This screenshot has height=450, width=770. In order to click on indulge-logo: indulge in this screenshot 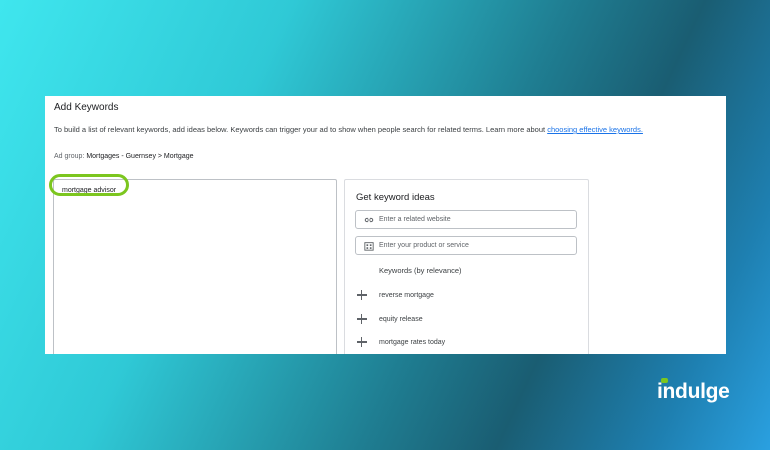, I will do `click(693, 393)`.